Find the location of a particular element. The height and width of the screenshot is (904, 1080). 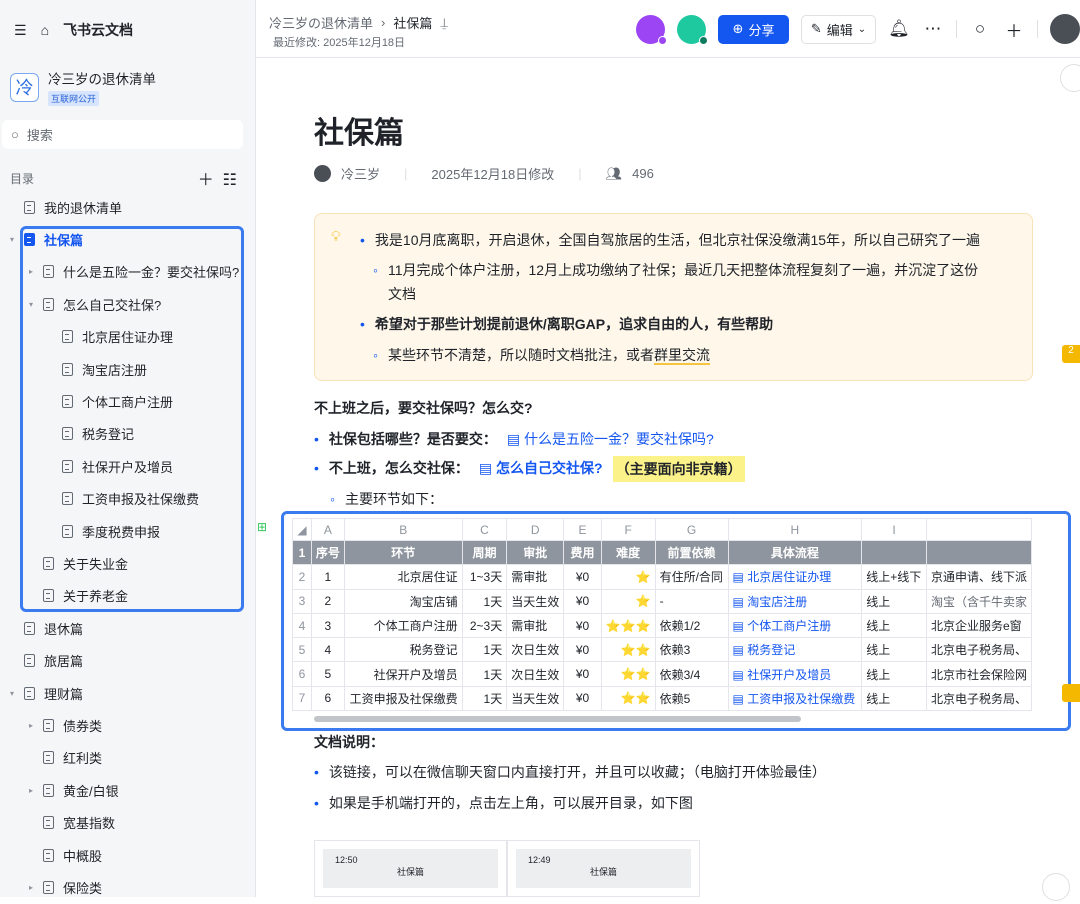

sidebar-item: 退休篇 is located at coordinates (128, 628).